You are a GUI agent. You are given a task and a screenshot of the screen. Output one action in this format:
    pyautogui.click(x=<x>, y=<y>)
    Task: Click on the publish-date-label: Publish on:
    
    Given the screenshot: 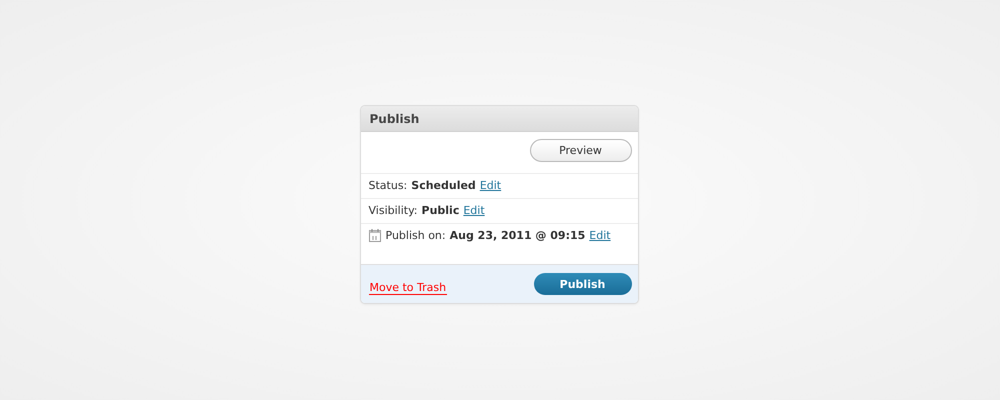 What is the action you would take?
    pyautogui.click(x=416, y=235)
    